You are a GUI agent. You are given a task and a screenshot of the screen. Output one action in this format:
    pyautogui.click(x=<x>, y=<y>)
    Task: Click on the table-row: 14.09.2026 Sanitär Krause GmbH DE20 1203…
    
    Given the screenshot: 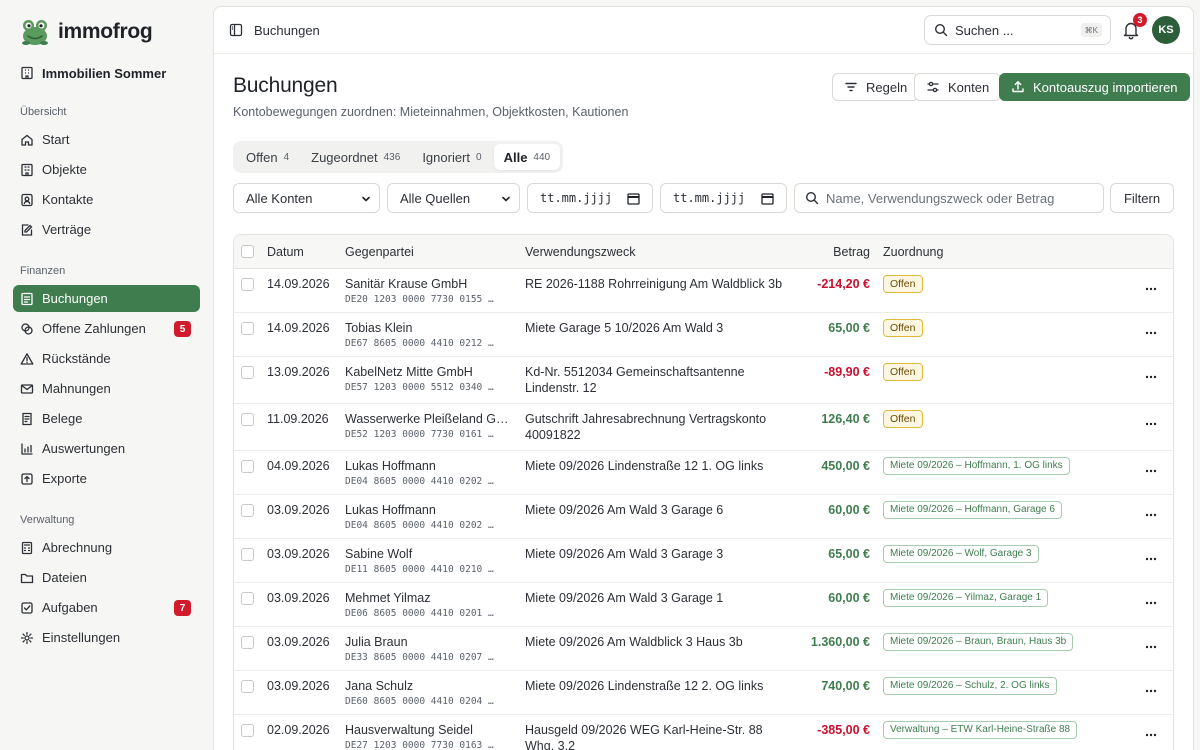 What is the action you would take?
    pyautogui.click(x=703, y=291)
    